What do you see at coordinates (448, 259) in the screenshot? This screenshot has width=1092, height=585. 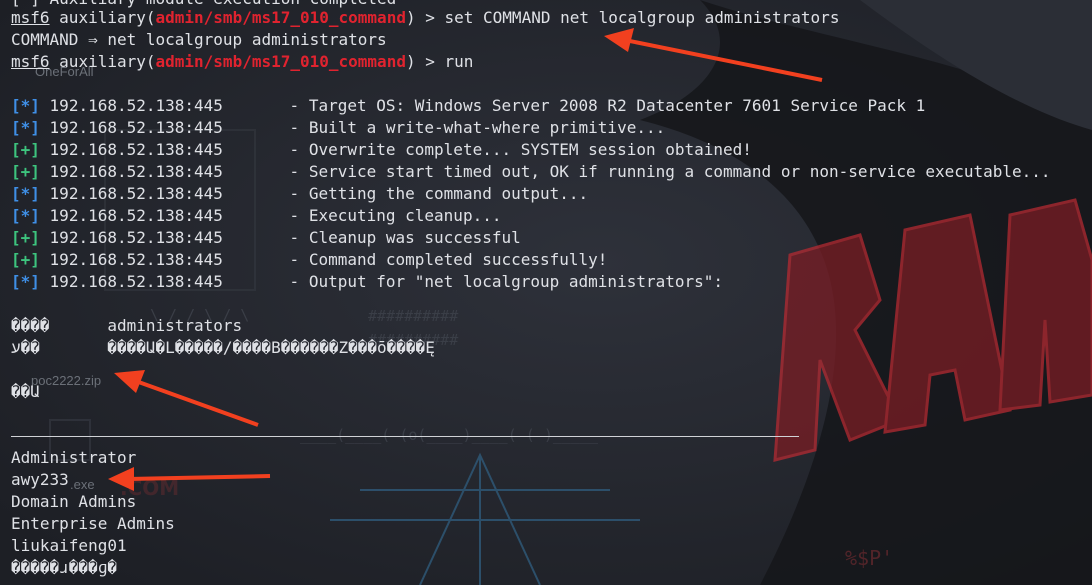 I see `status-message: - Command completed successfully!` at bounding box center [448, 259].